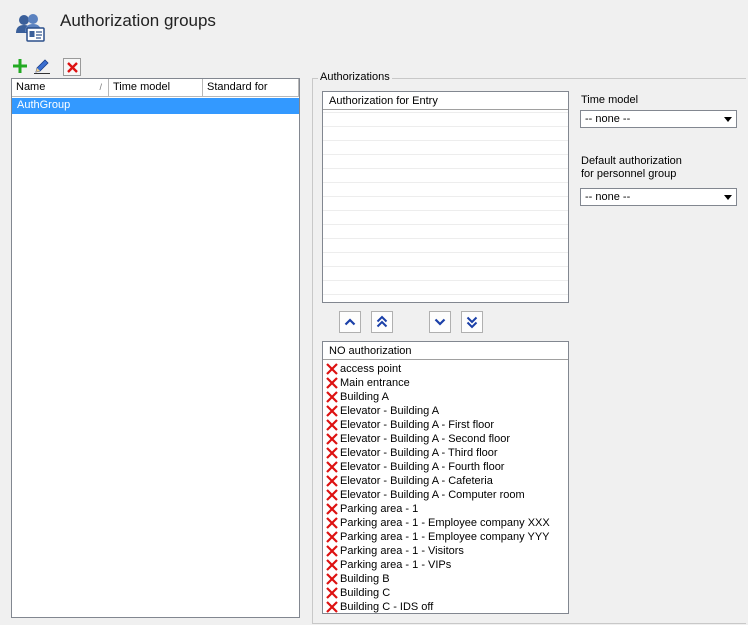 The image size is (748, 625). I want to click on delete-button, so click(72, 67).